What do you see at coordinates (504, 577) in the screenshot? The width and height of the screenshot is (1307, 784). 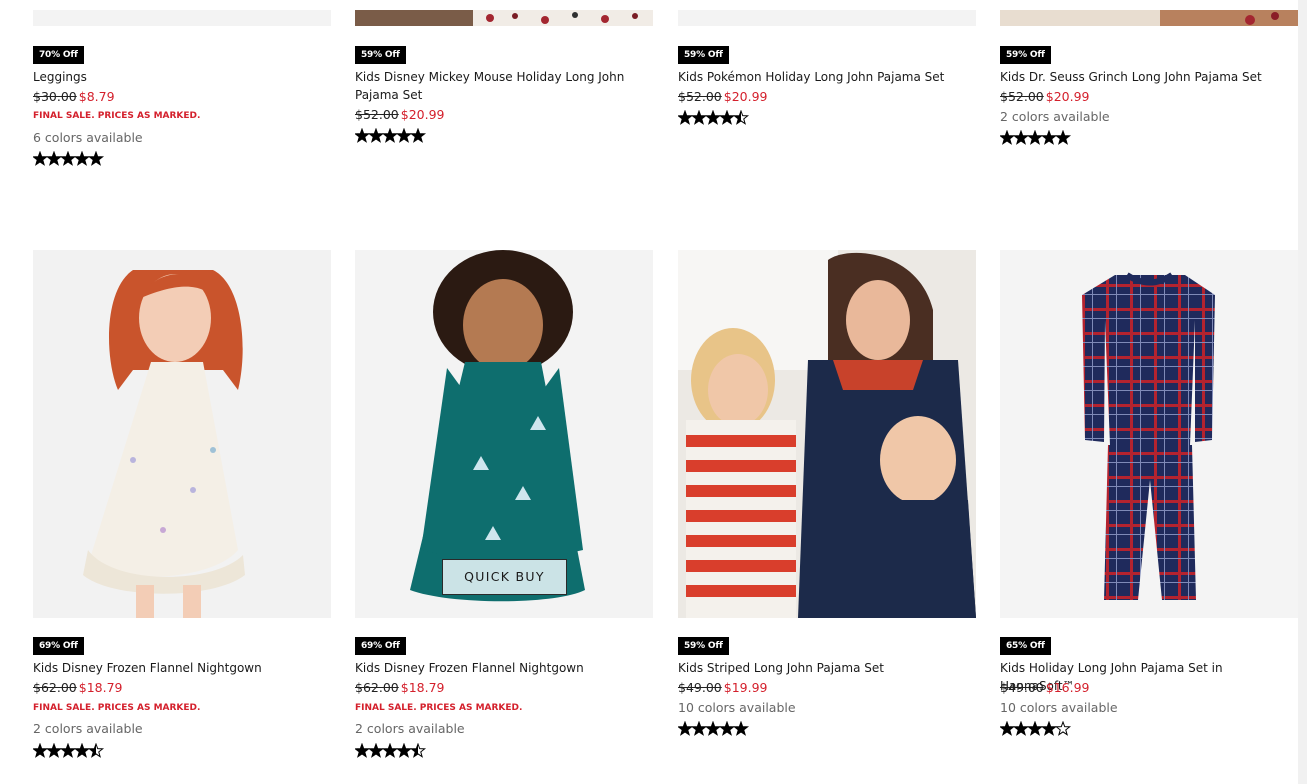 I see `quick-buy-button: QUICK BUY` at bounding box center [504, 577].